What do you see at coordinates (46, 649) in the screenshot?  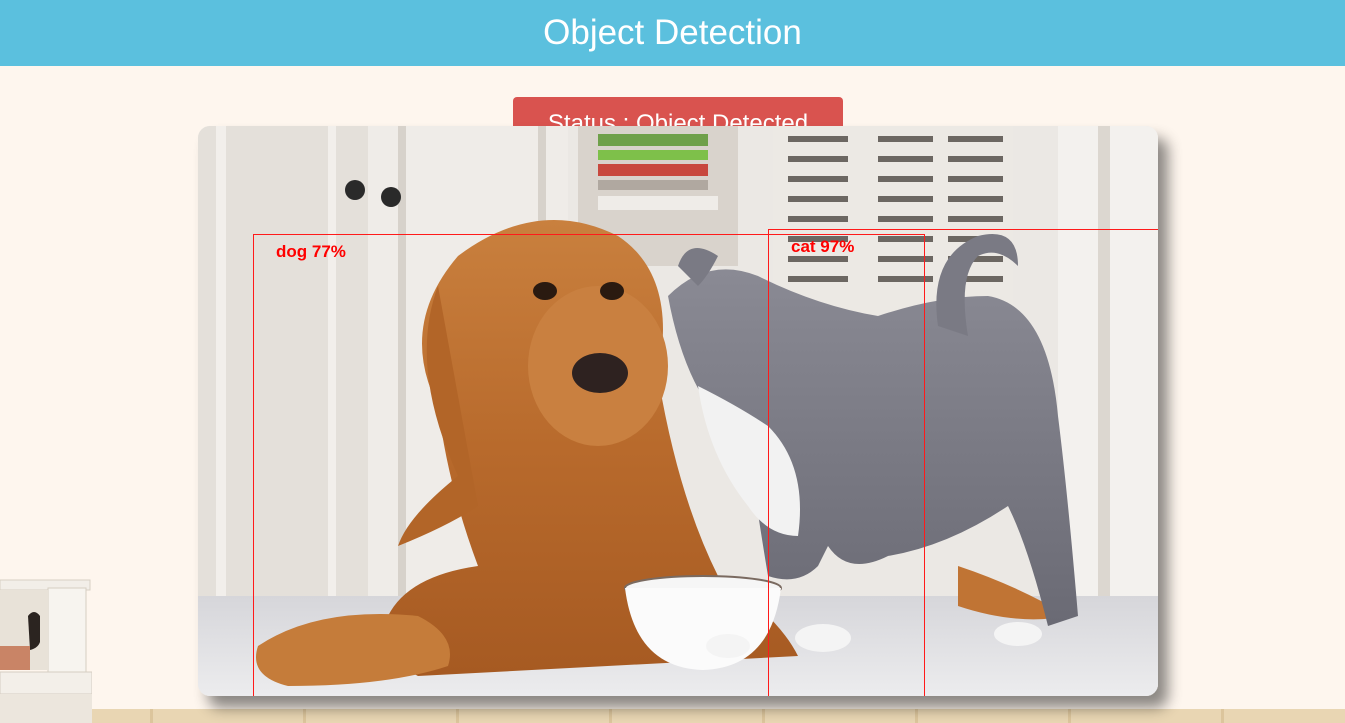 I see `furniture-decoration` at bounding box center [46, 649].